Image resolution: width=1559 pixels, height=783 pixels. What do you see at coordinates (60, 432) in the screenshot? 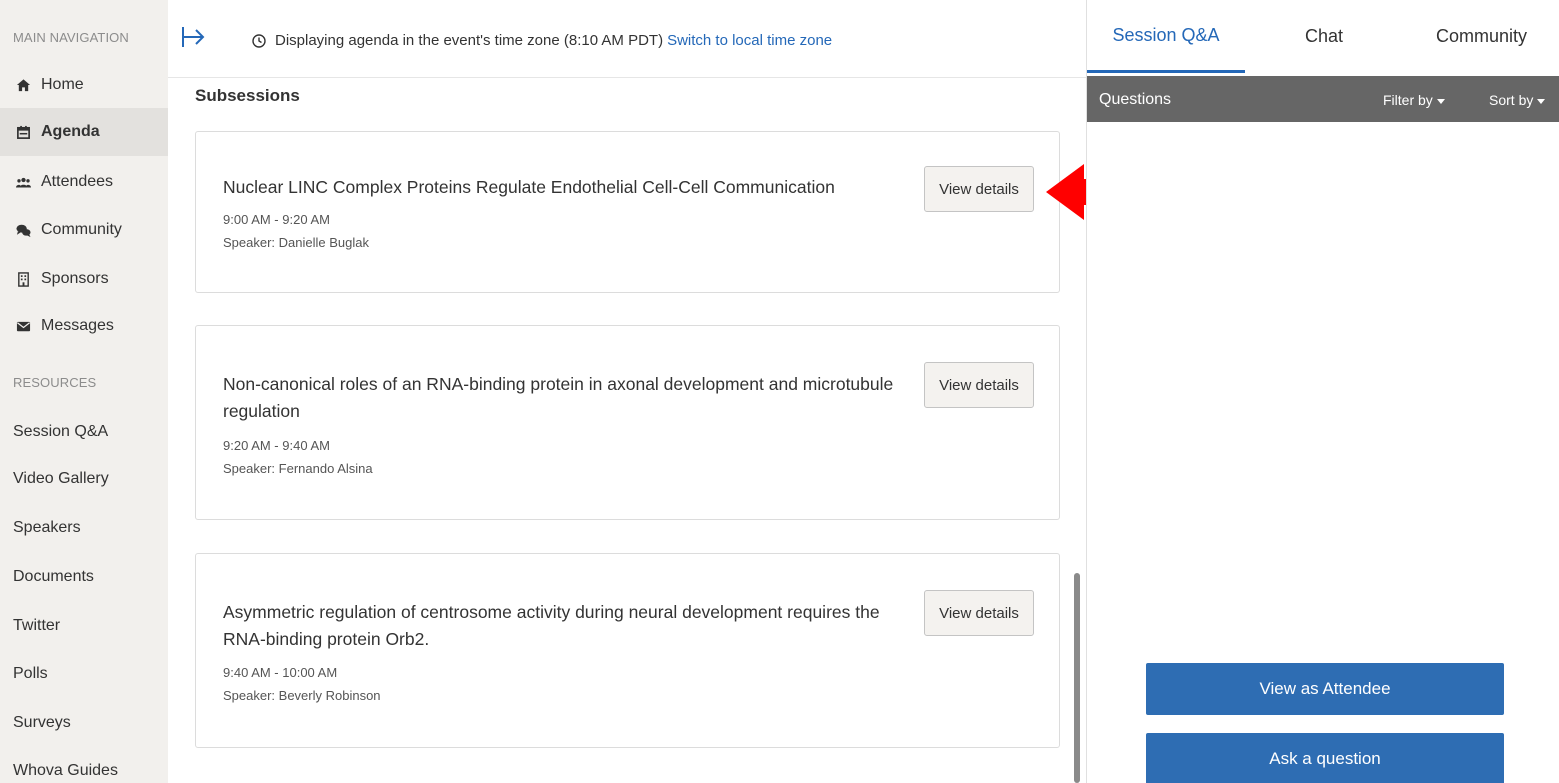
I see `resource-session-qa: Session Q&A` at bounding box center [60, 432].